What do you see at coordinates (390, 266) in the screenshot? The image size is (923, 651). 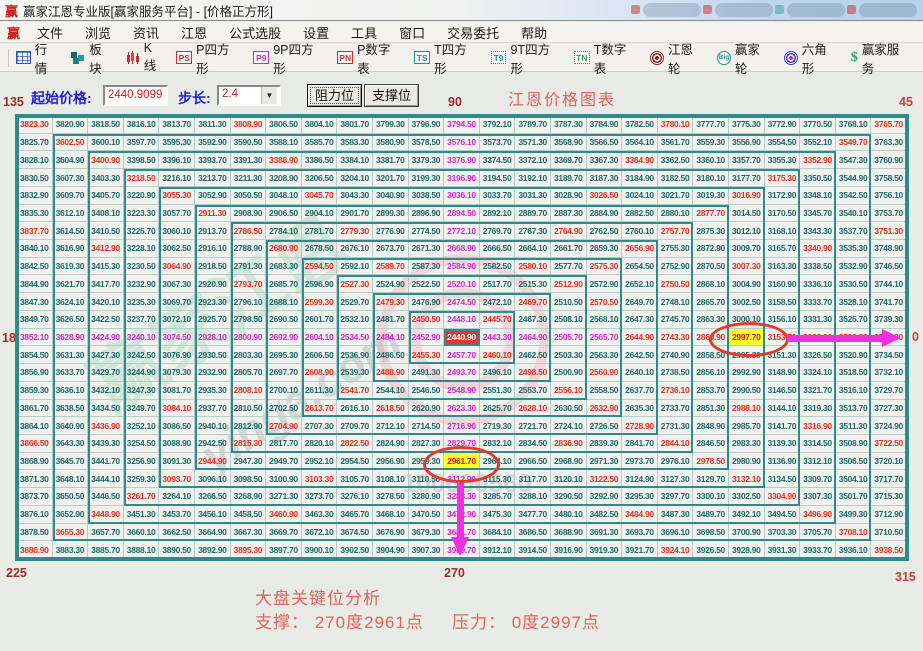 I see `grid-cell: 2589.70` at bounding box center [390, 266].